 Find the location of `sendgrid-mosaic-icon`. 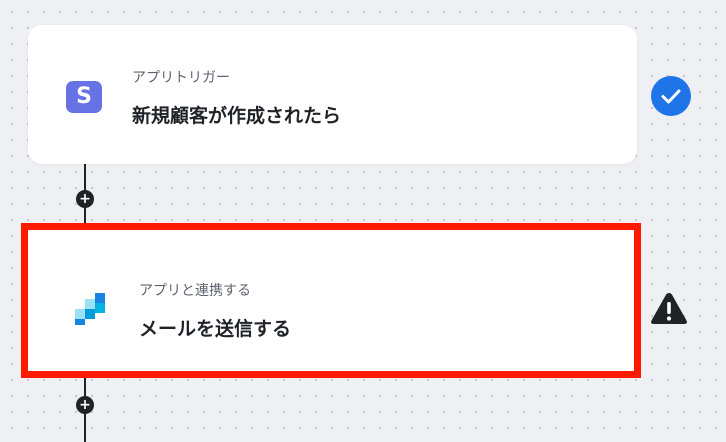

sendgrid-mosaic-icon is located at coordinates (92, 308).